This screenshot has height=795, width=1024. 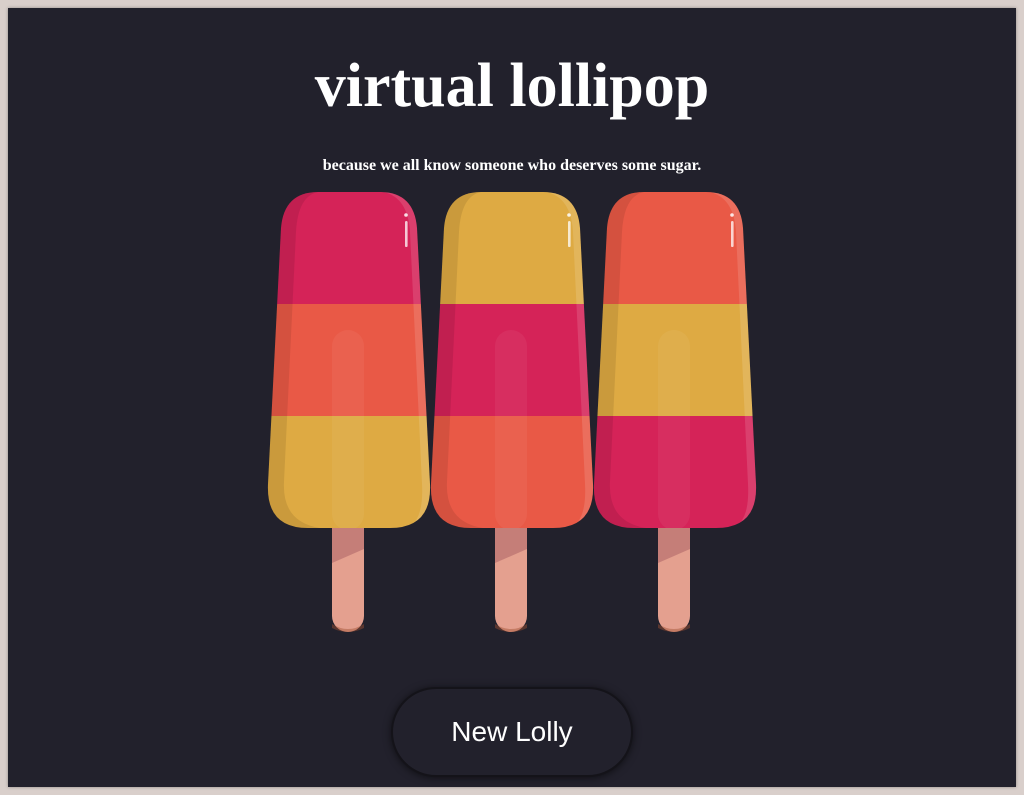 I want to click on page-title: virtual lollipop, so click(x=512, y=86).